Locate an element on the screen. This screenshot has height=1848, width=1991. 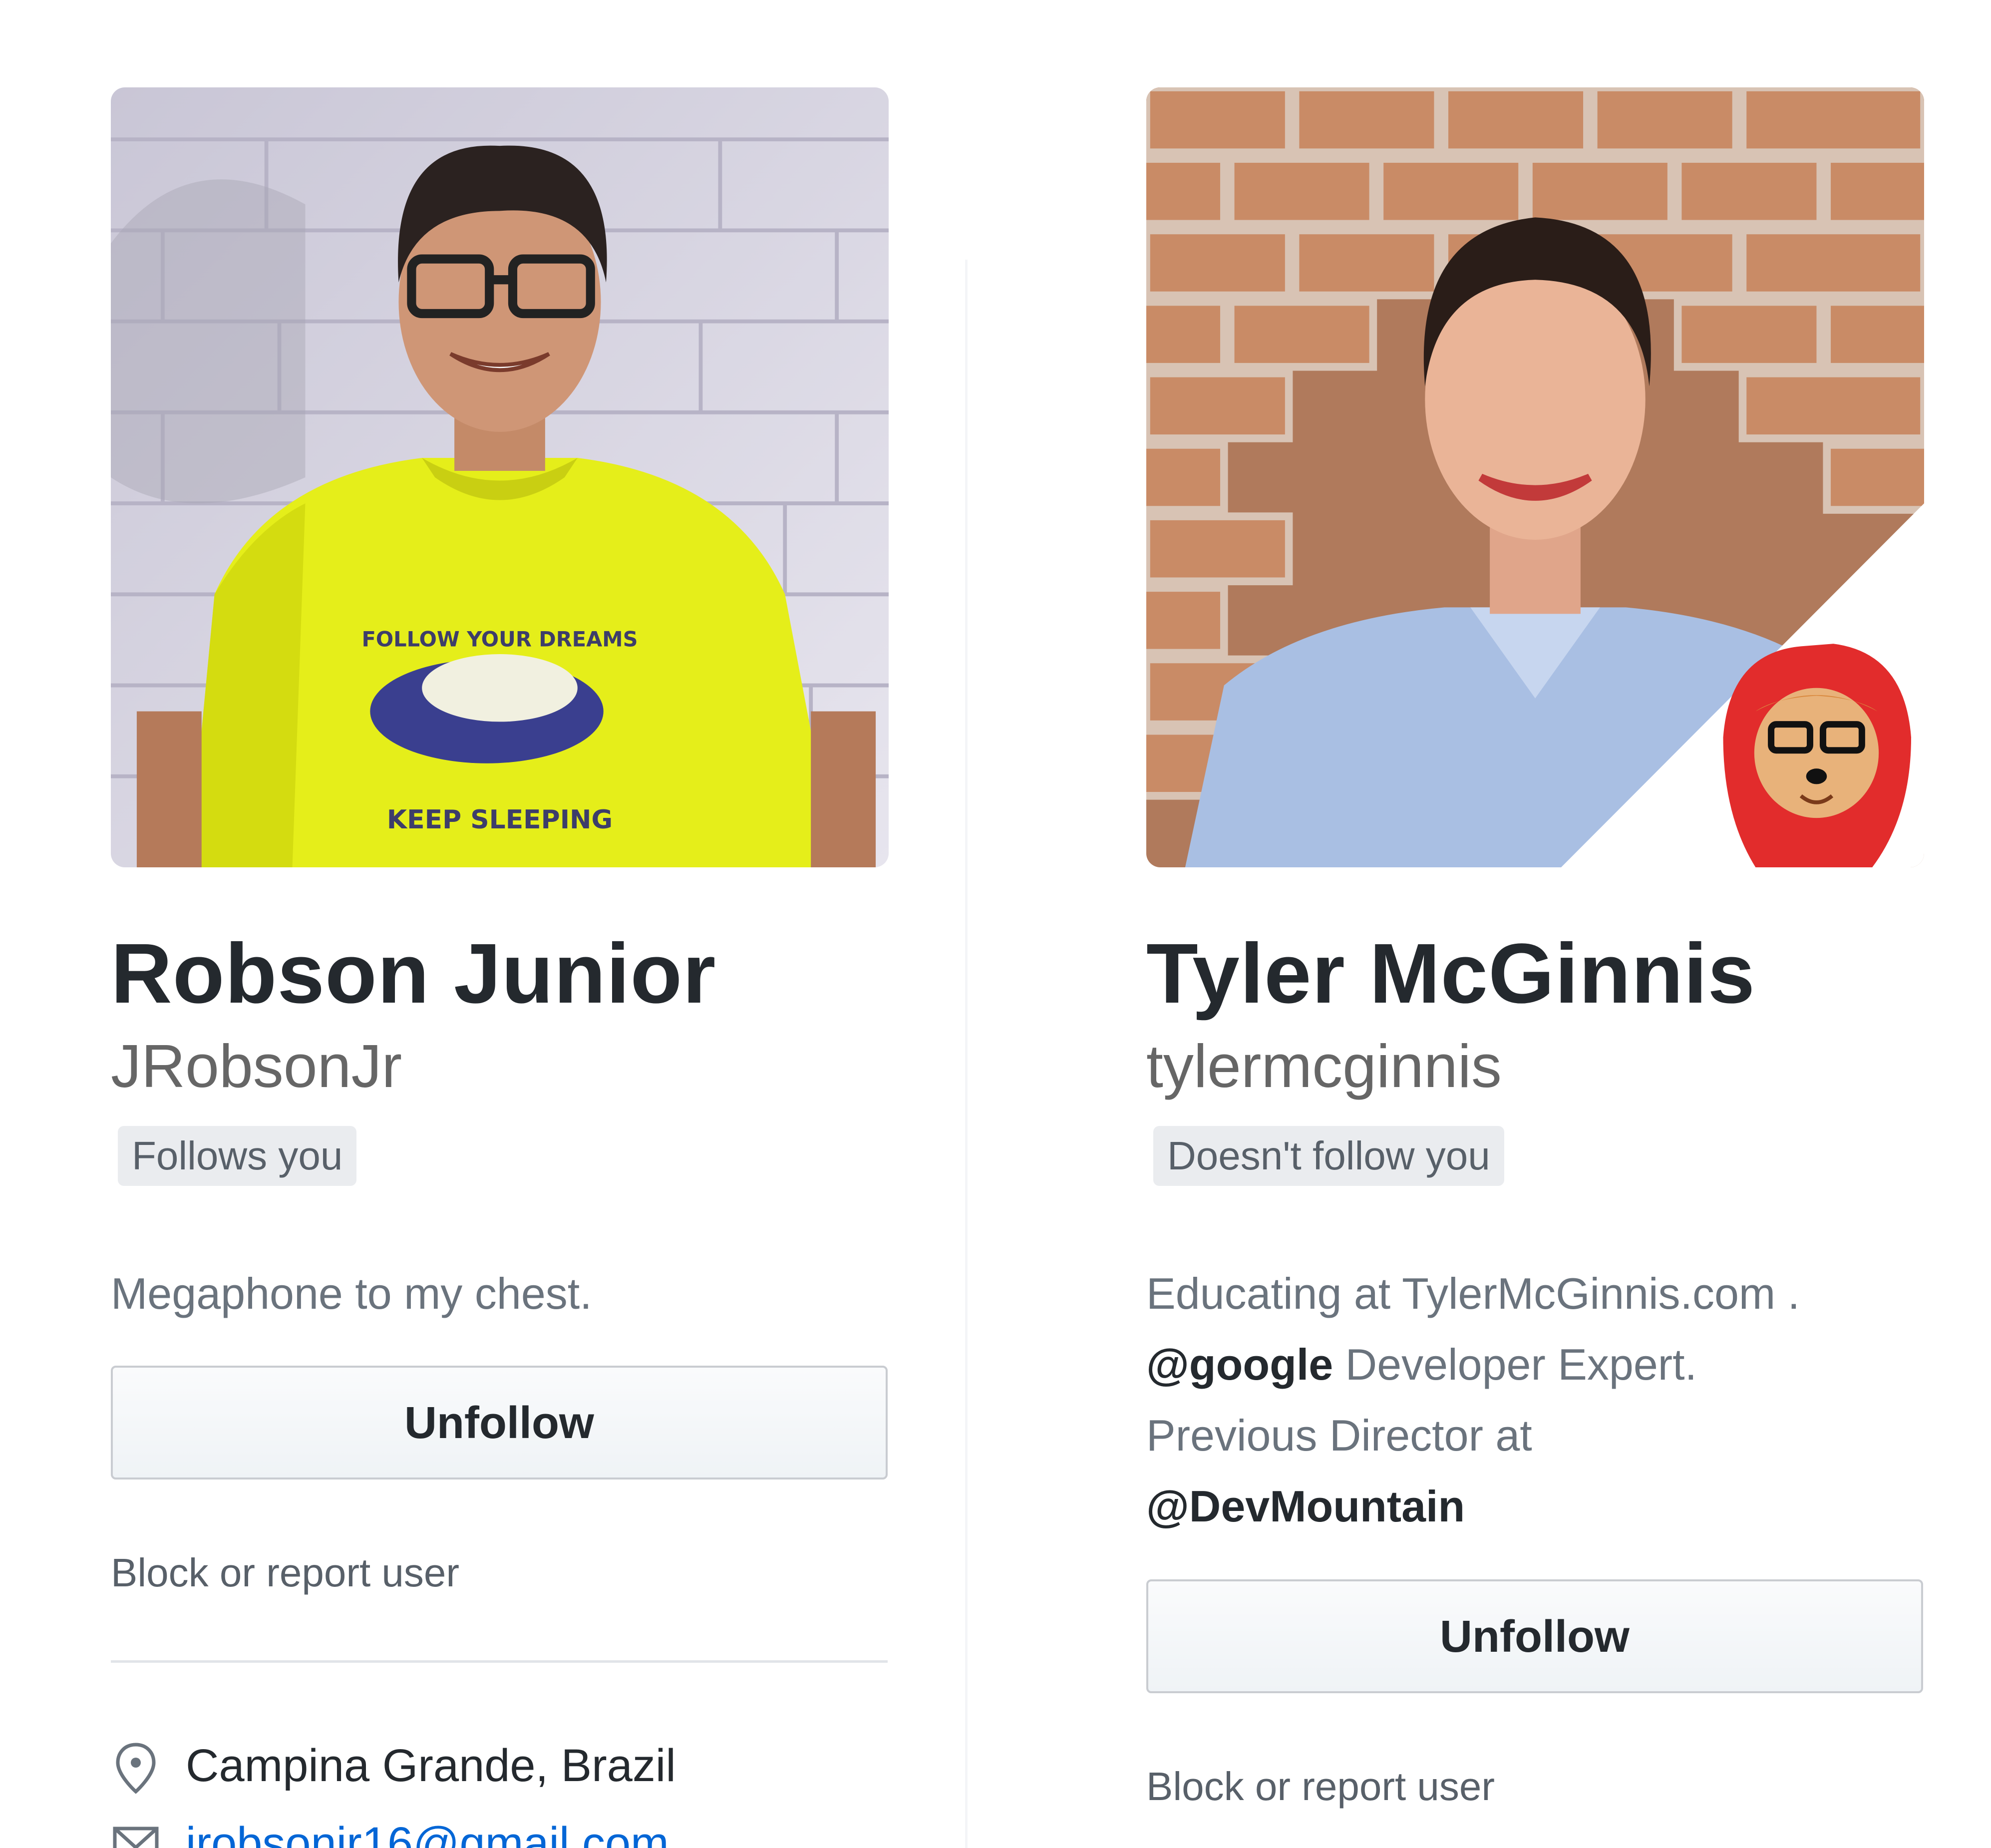
bio-line-4: @DevMountain is located at coordinates (1535, 1506).